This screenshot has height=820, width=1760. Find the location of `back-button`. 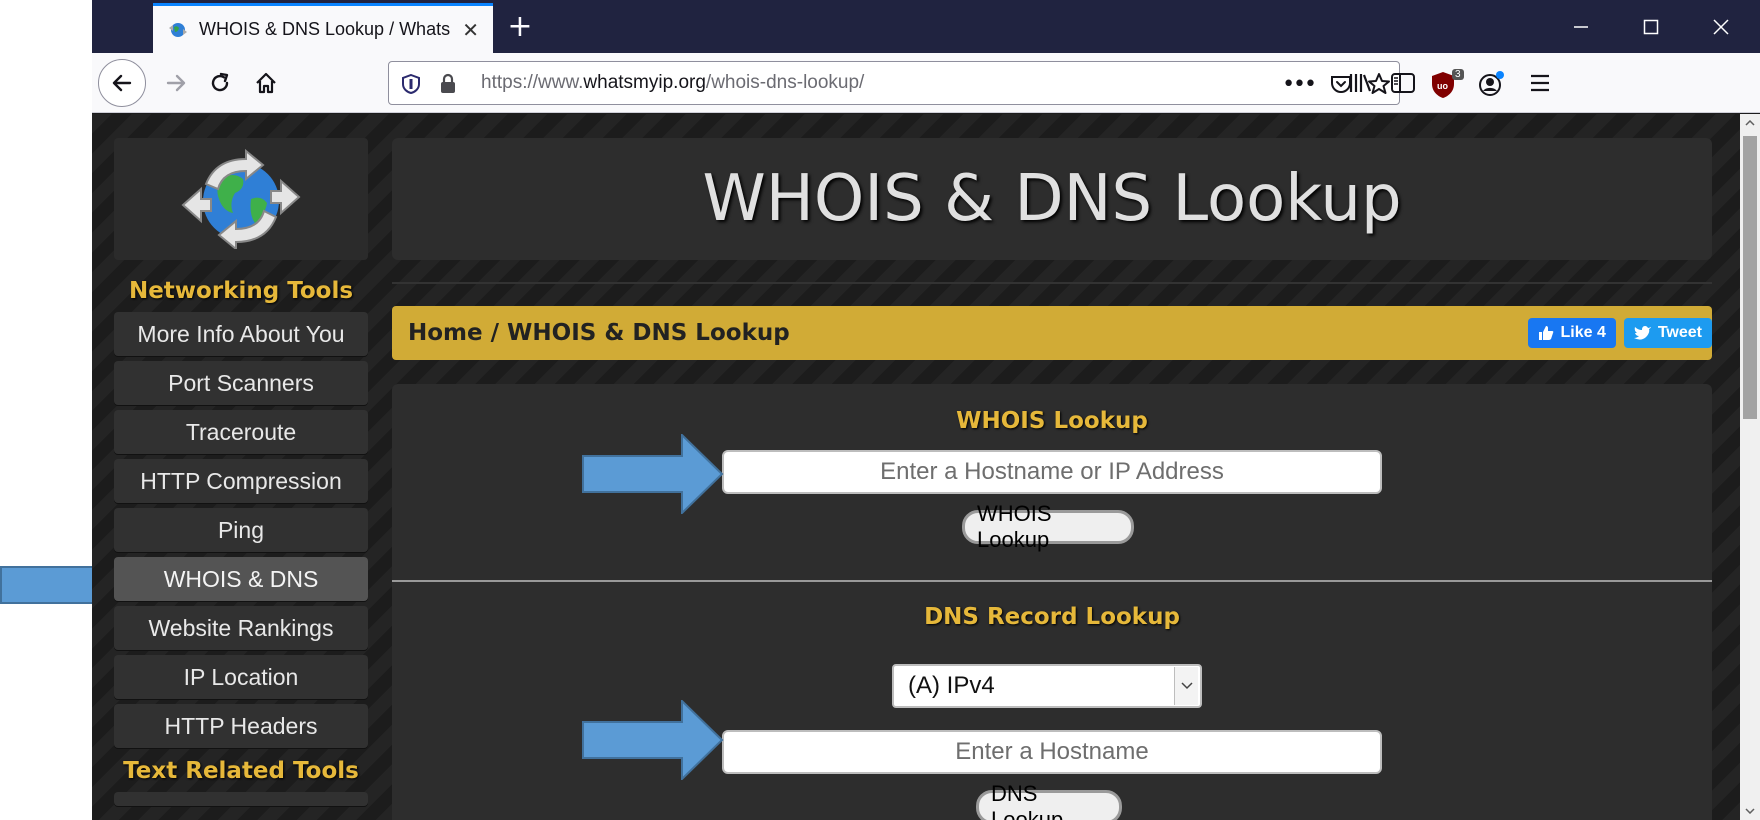

back-button is located at coordinates (122, 83).